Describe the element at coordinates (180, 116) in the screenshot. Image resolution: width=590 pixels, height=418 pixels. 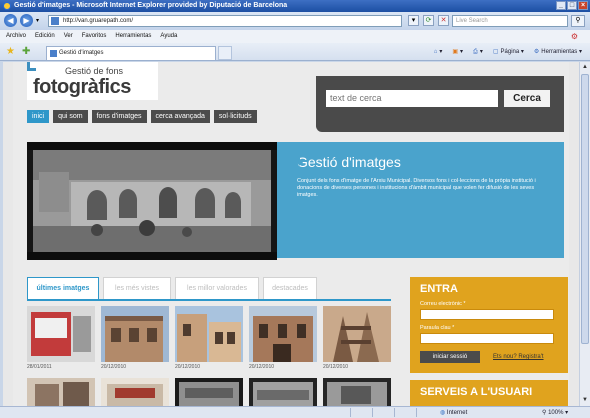
I see `nav-cerca-avancada: cerca avançada` at that location.